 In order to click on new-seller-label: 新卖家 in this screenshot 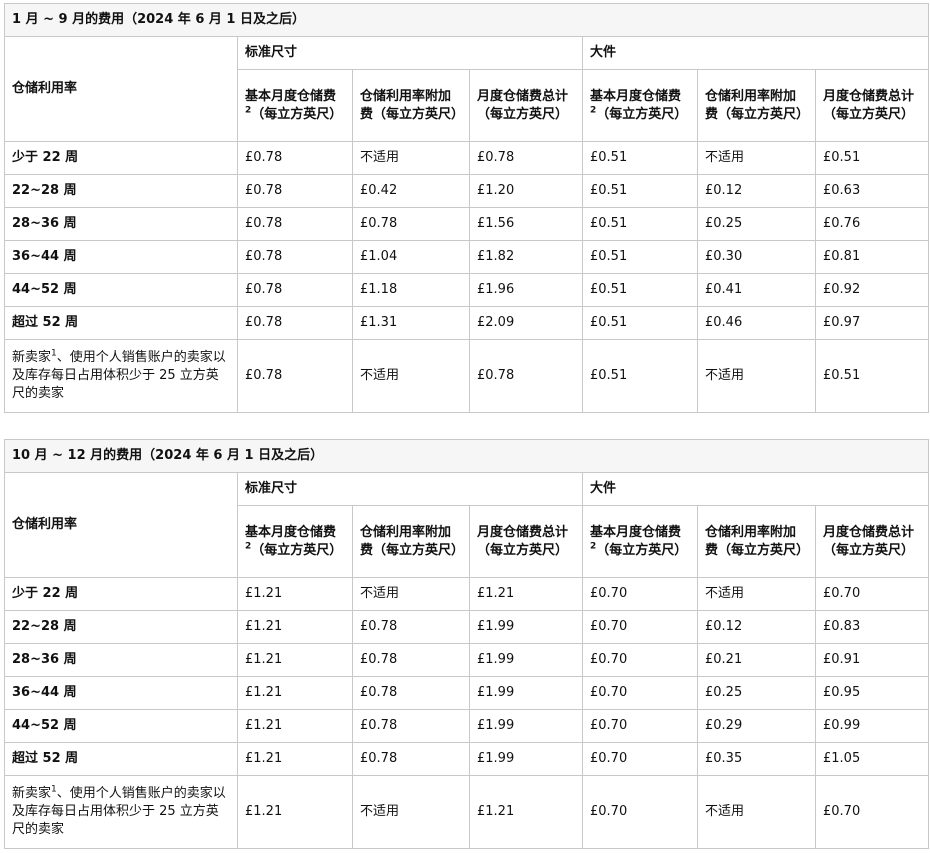, I will do `click(32, 793)`.